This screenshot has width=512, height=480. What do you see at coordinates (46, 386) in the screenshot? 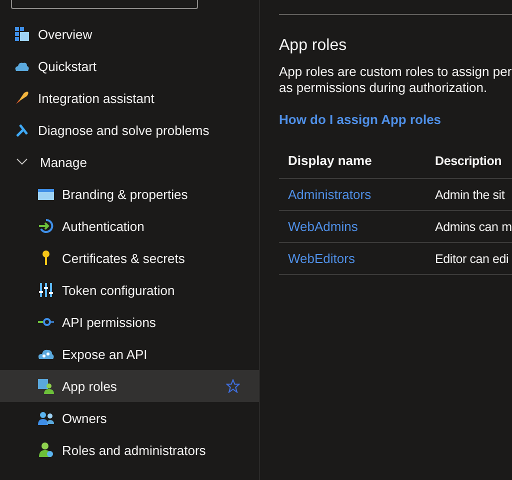
I see `grid-person-icon` at bounding box center [46, 386].